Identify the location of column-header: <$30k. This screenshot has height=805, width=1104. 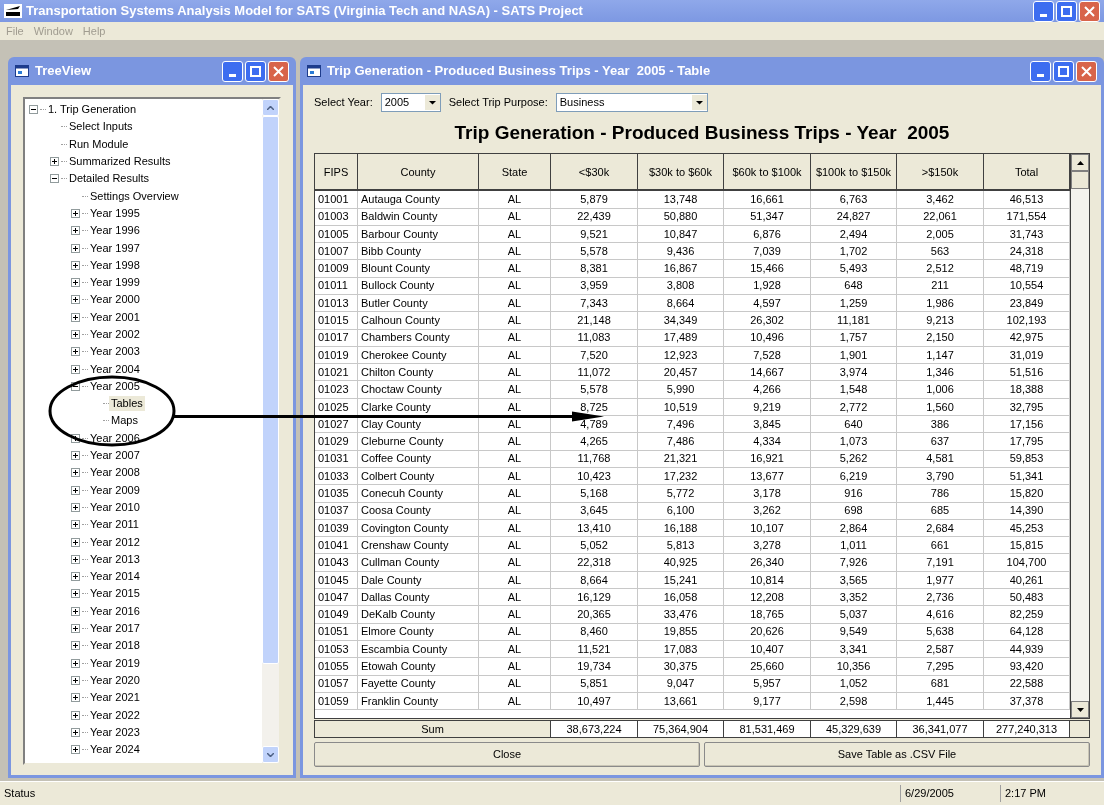
(594, 172).